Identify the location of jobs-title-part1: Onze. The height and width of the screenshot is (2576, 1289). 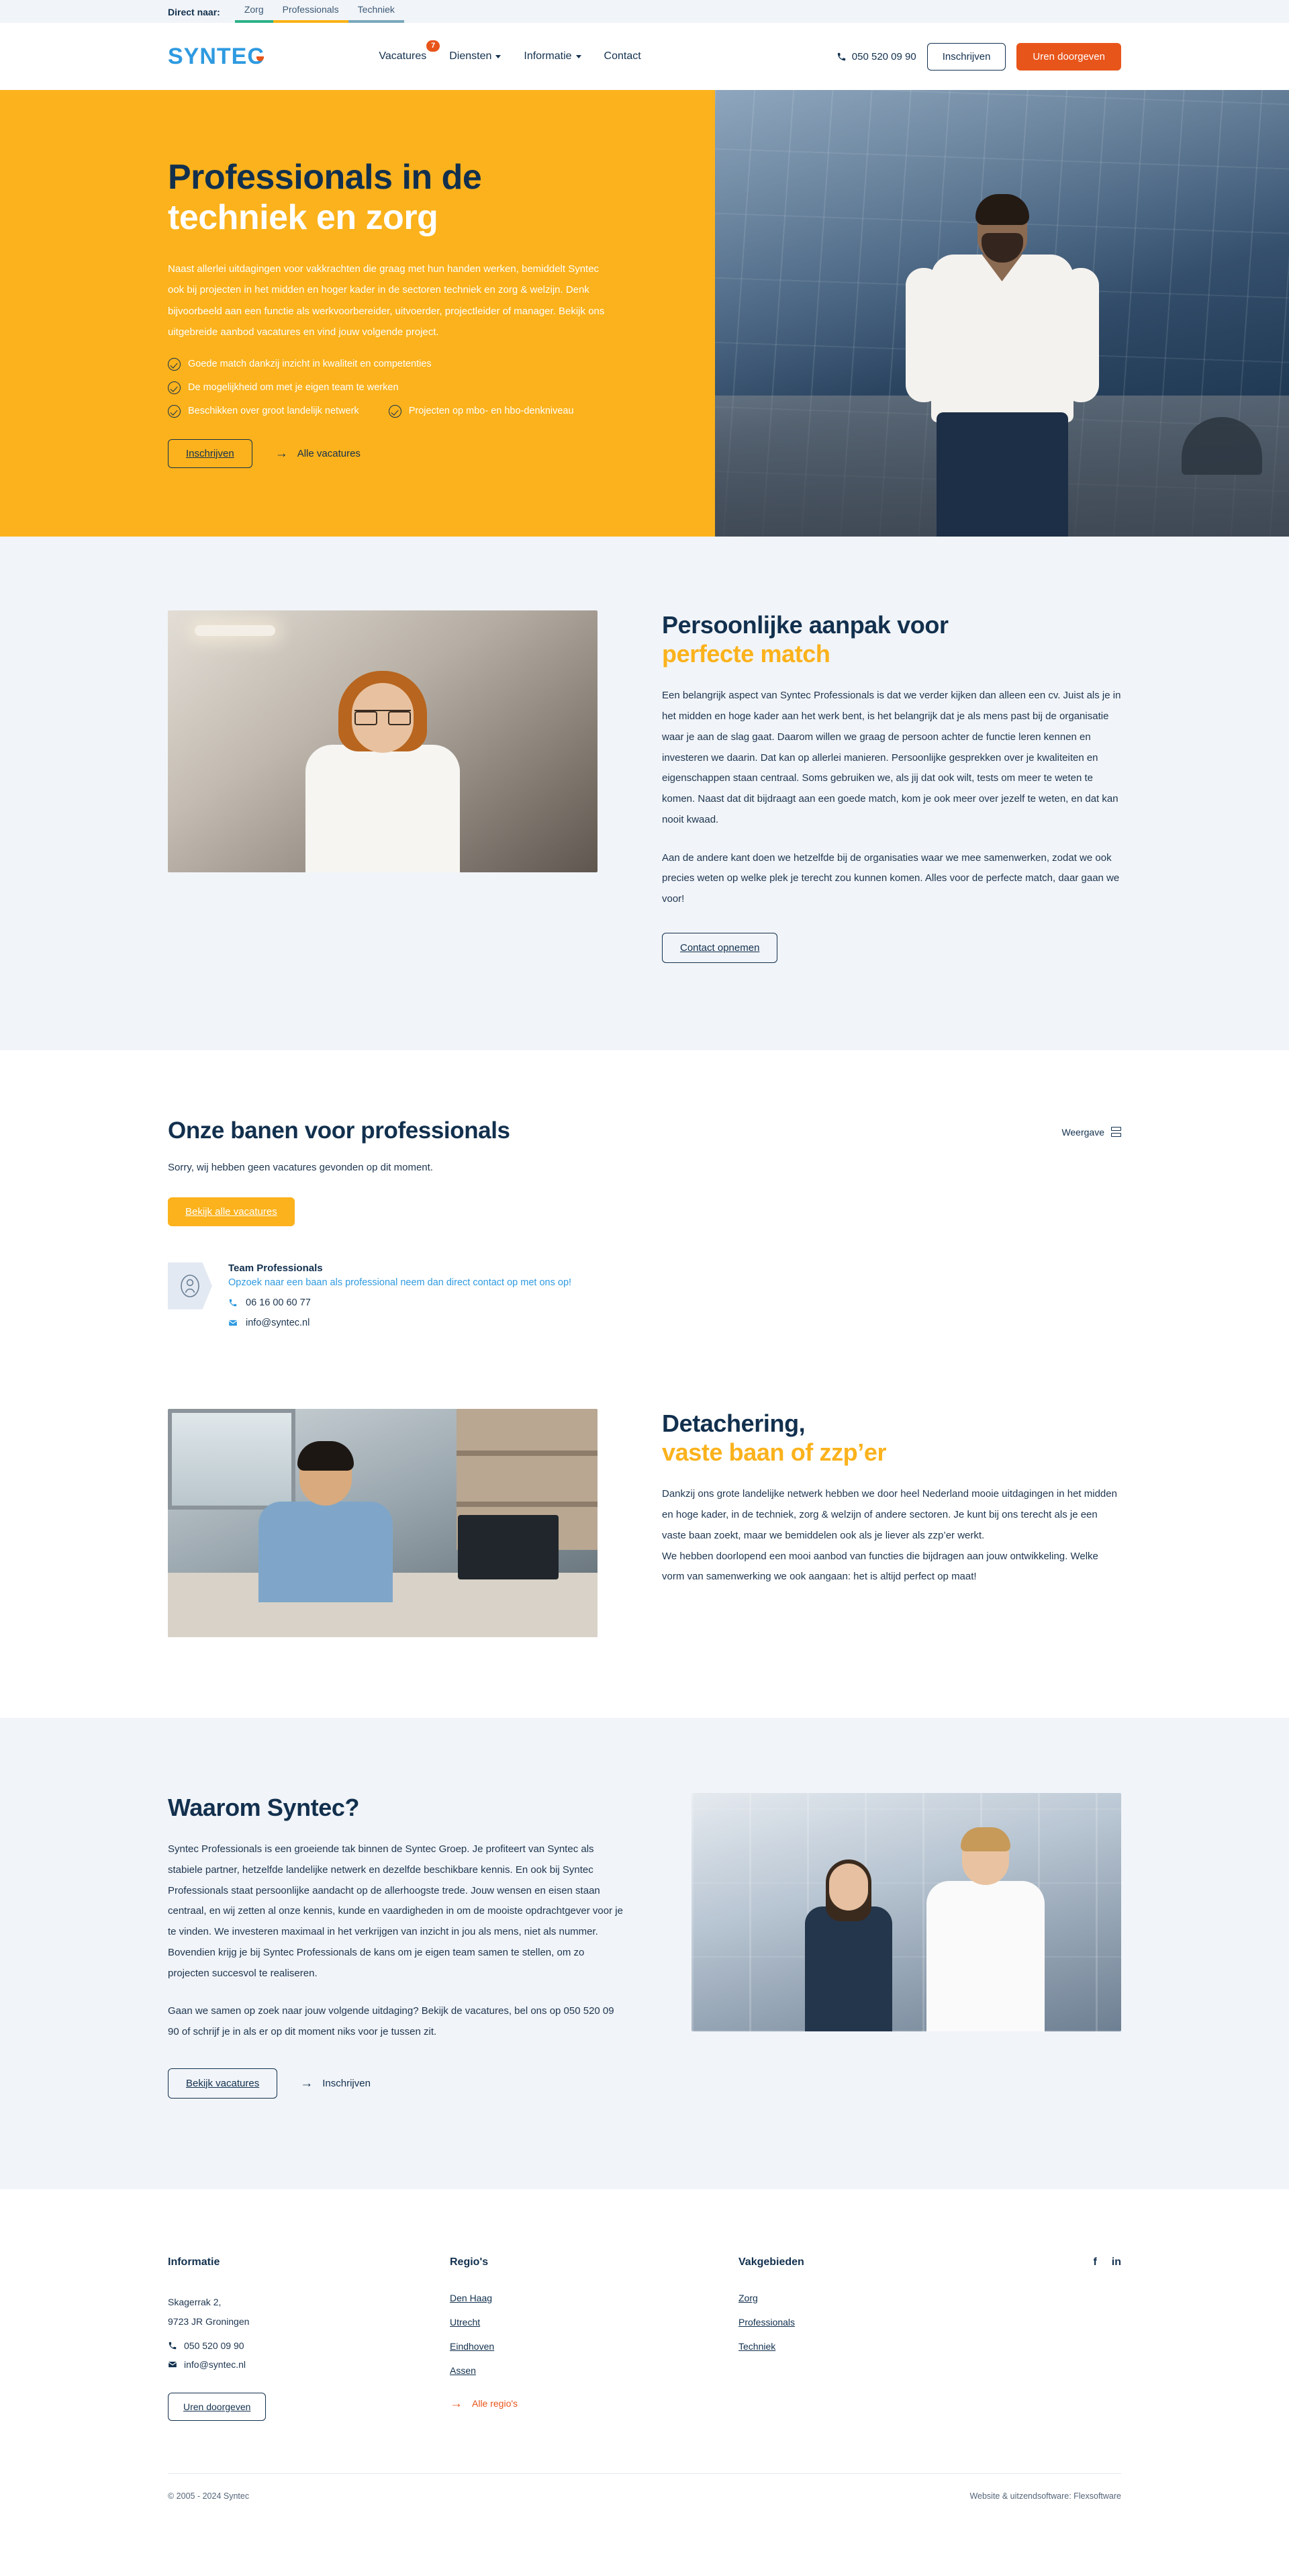
(200, 1130).